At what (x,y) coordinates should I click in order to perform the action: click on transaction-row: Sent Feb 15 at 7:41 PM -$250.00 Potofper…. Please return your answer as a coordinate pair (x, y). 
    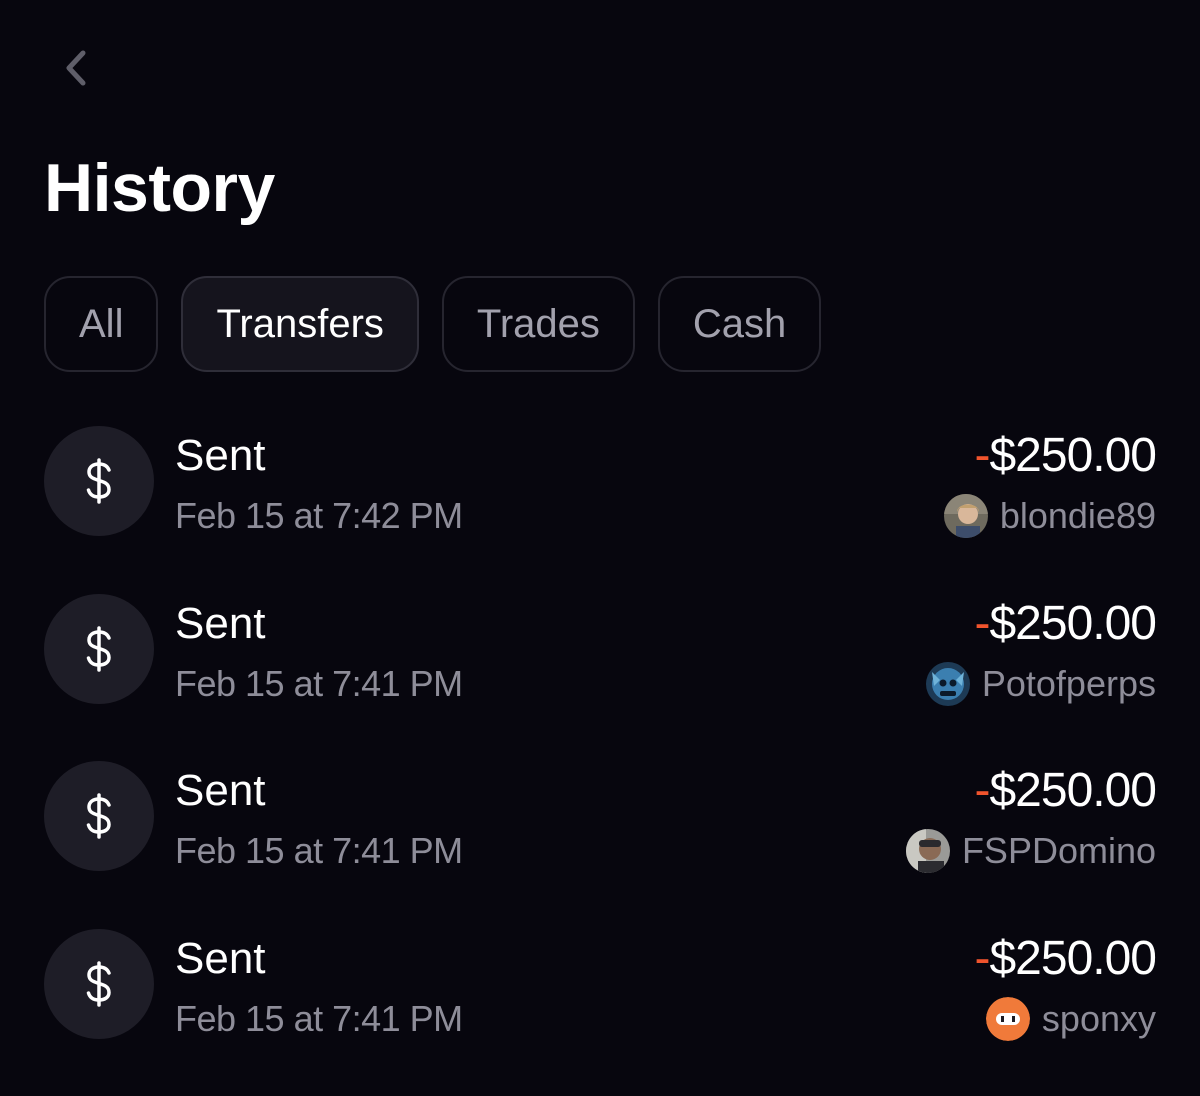
    Looking at the image, I should click on (600, 649).